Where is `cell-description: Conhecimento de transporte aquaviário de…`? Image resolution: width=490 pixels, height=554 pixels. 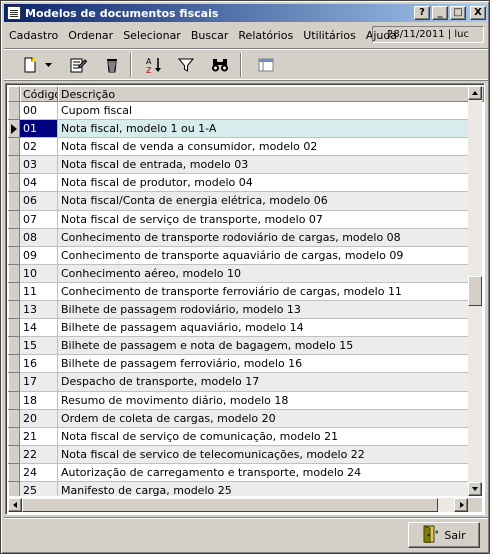
cell-description: Conhecimento de transporte aquaviário de… is located at coordinates (264, 255).